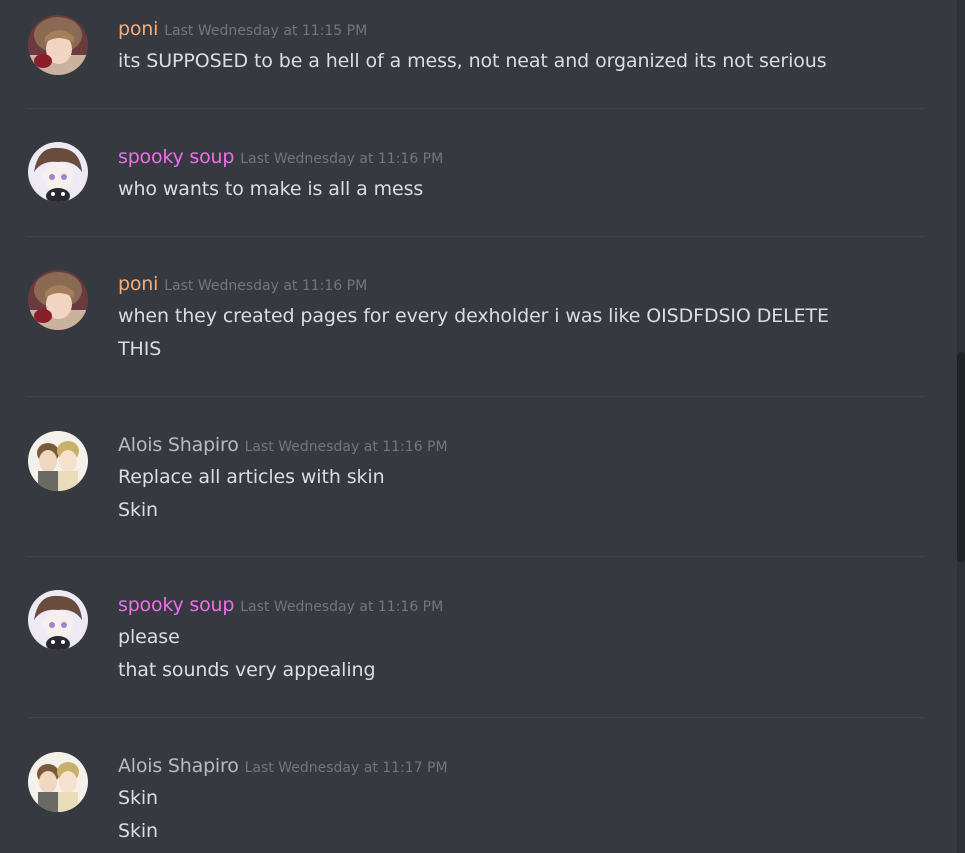 This screenshot has width=965, height=853. Describe the element at coordinates (140, 349) in the screenshot. I see `message-text: THIS` at that location.